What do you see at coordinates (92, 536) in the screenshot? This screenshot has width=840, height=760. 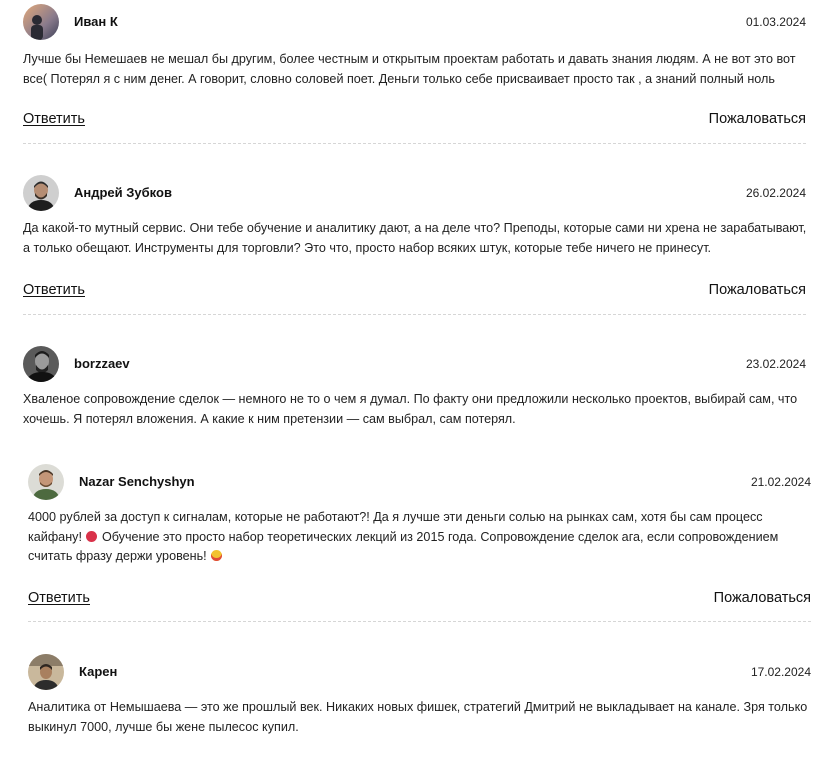 I see `angry-face-emoji-icon` at bounding box center [92, 536].